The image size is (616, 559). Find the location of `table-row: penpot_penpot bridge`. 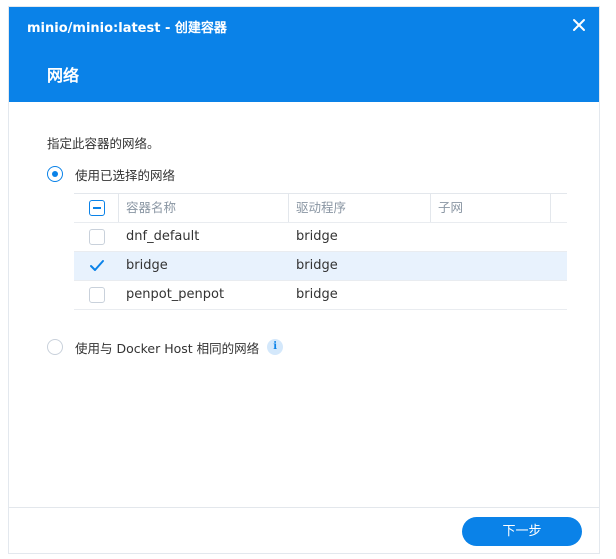

table-row: penpot_penpot bridge is located at coordinates (320, 295).